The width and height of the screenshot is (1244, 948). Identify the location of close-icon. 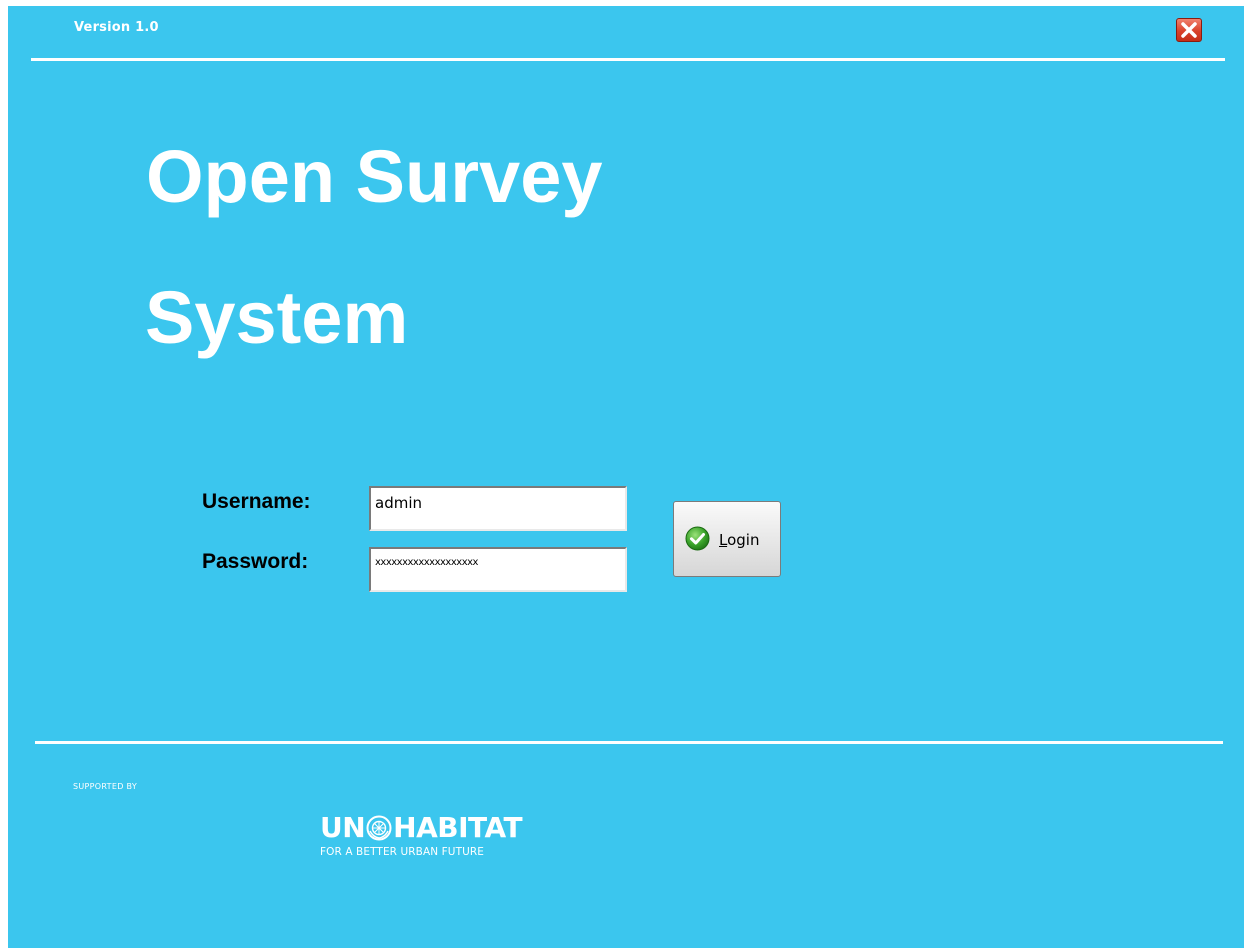
(1189, 30).